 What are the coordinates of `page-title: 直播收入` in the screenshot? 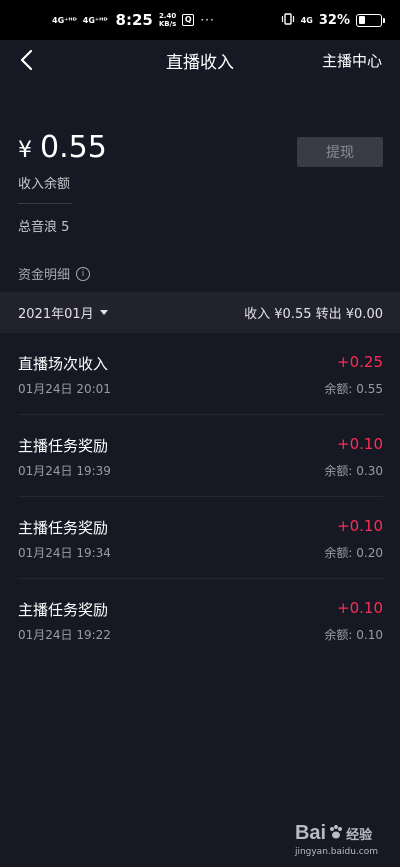 It's located at (200, 62).